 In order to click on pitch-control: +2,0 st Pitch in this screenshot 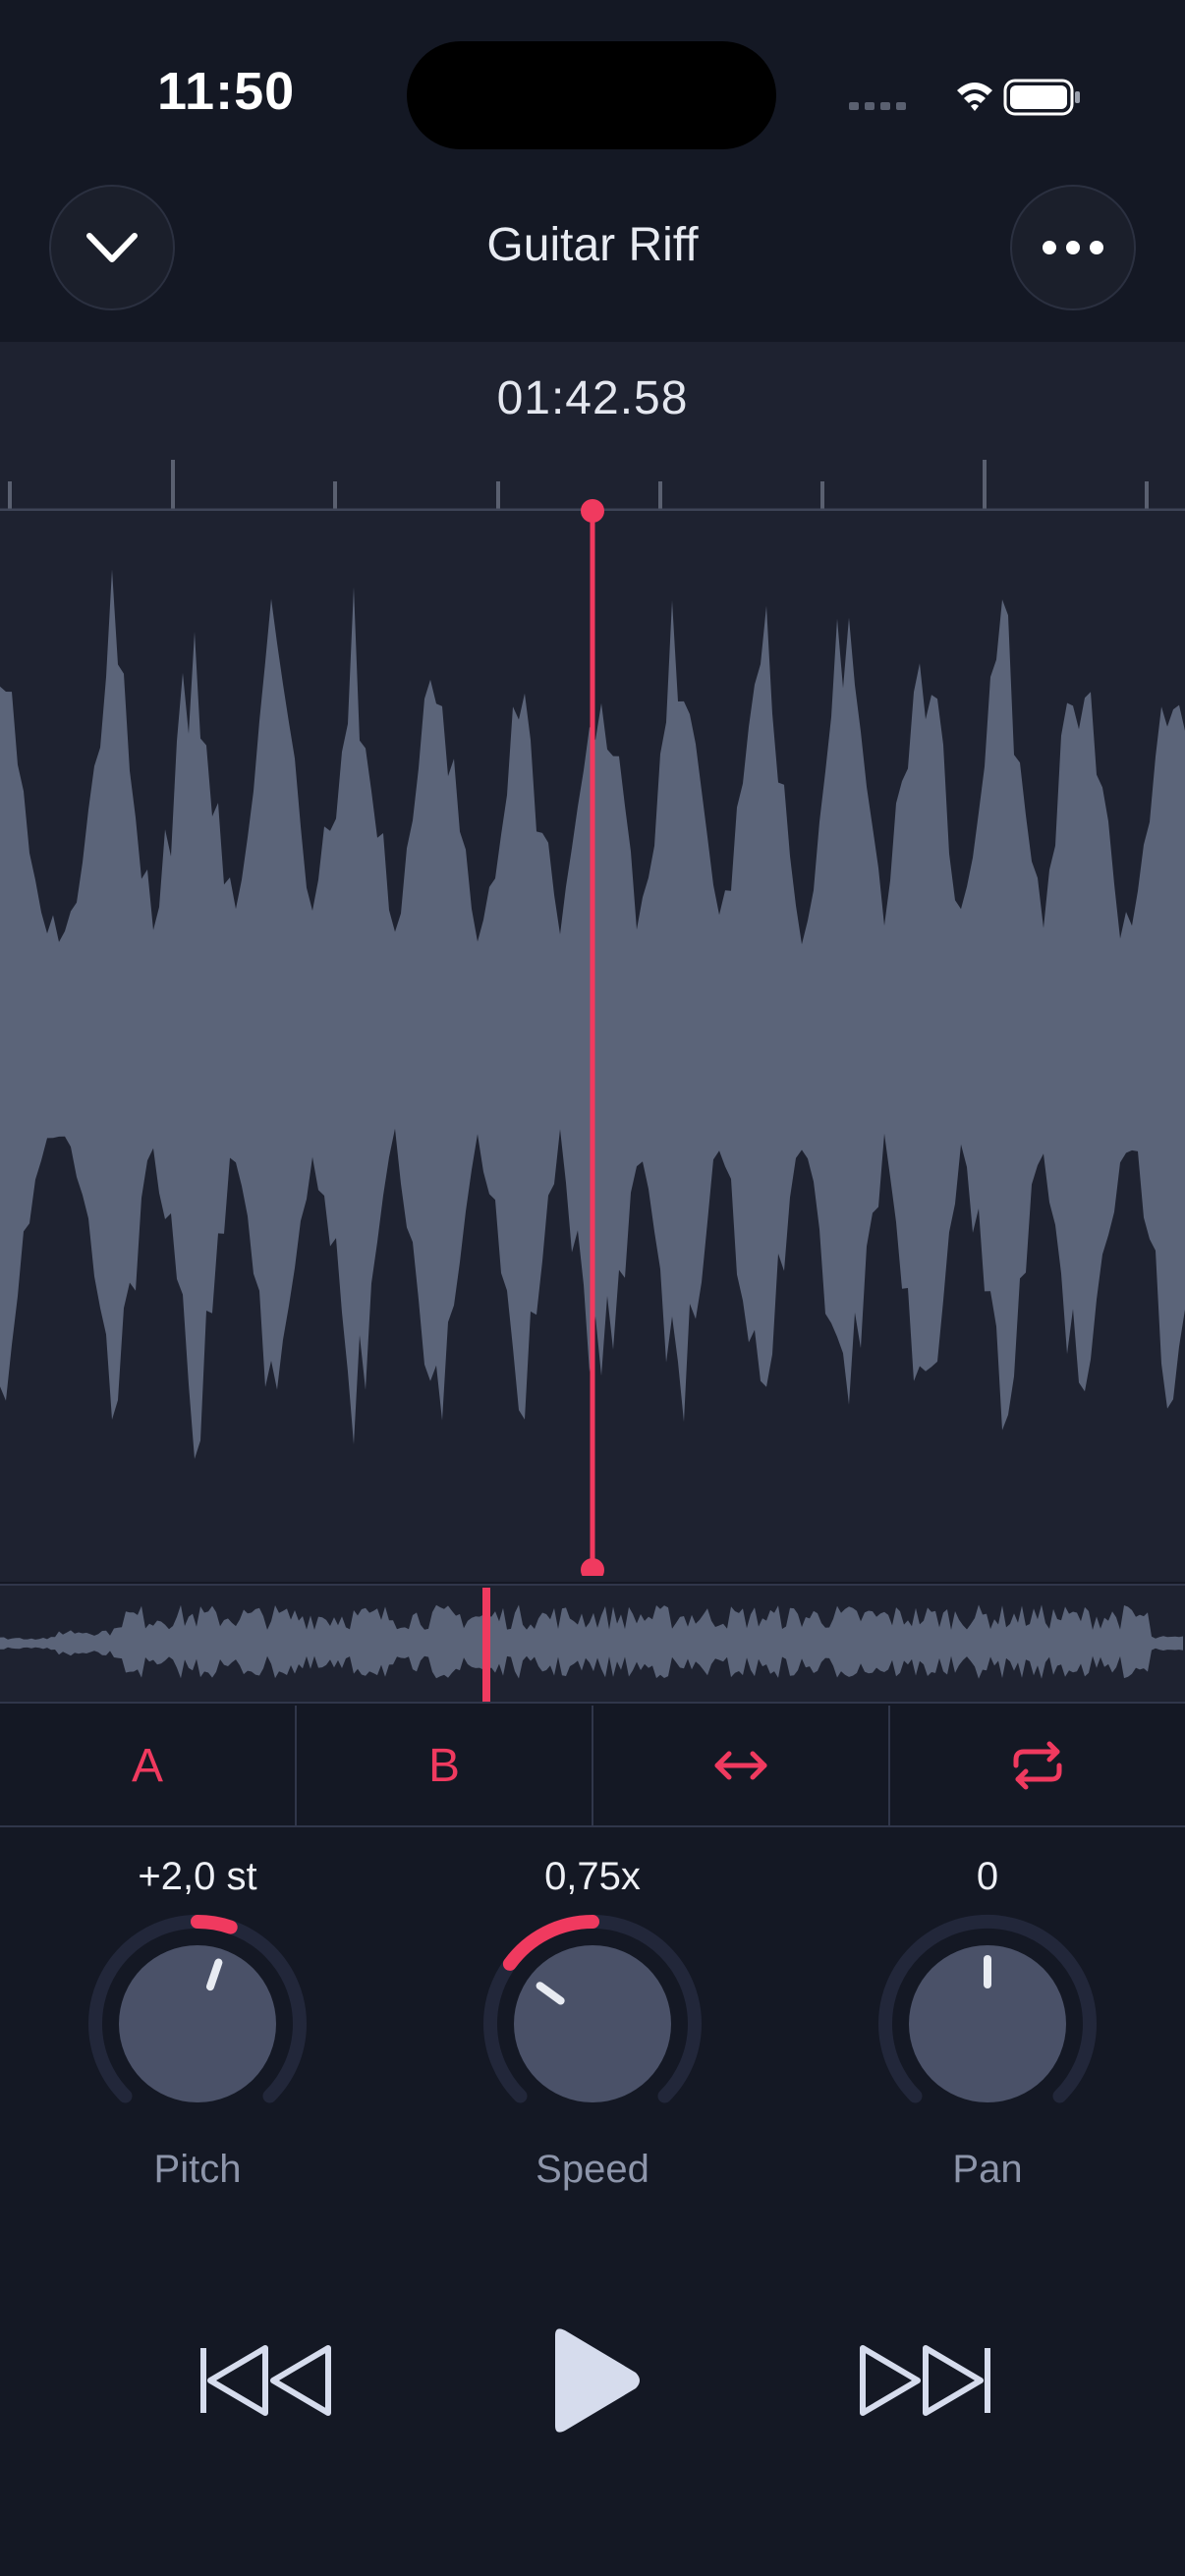, I will do `click(198, 2019)`.